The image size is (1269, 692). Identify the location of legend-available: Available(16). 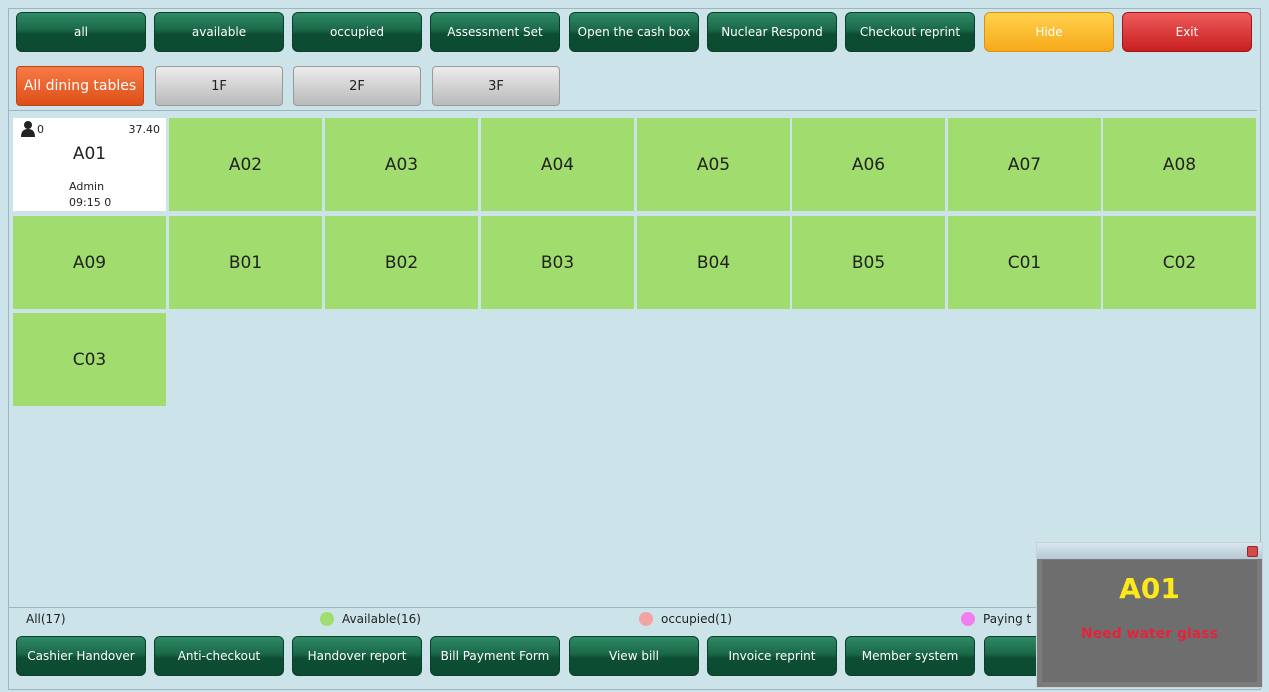
(370, 619).